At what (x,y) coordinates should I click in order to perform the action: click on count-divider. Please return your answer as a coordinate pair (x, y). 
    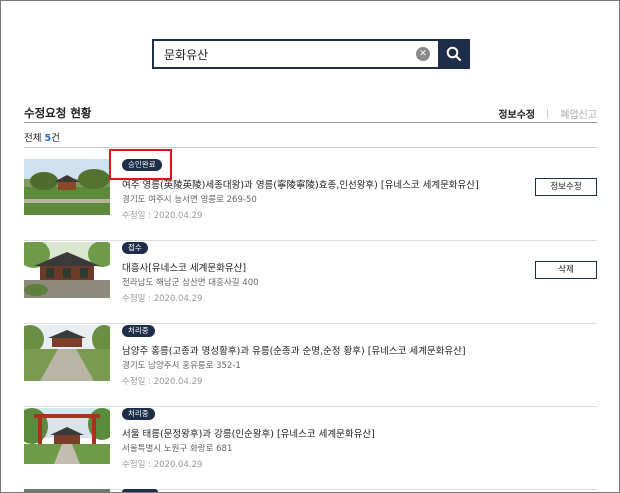
    Looking at the image, I should click on (310, 147).